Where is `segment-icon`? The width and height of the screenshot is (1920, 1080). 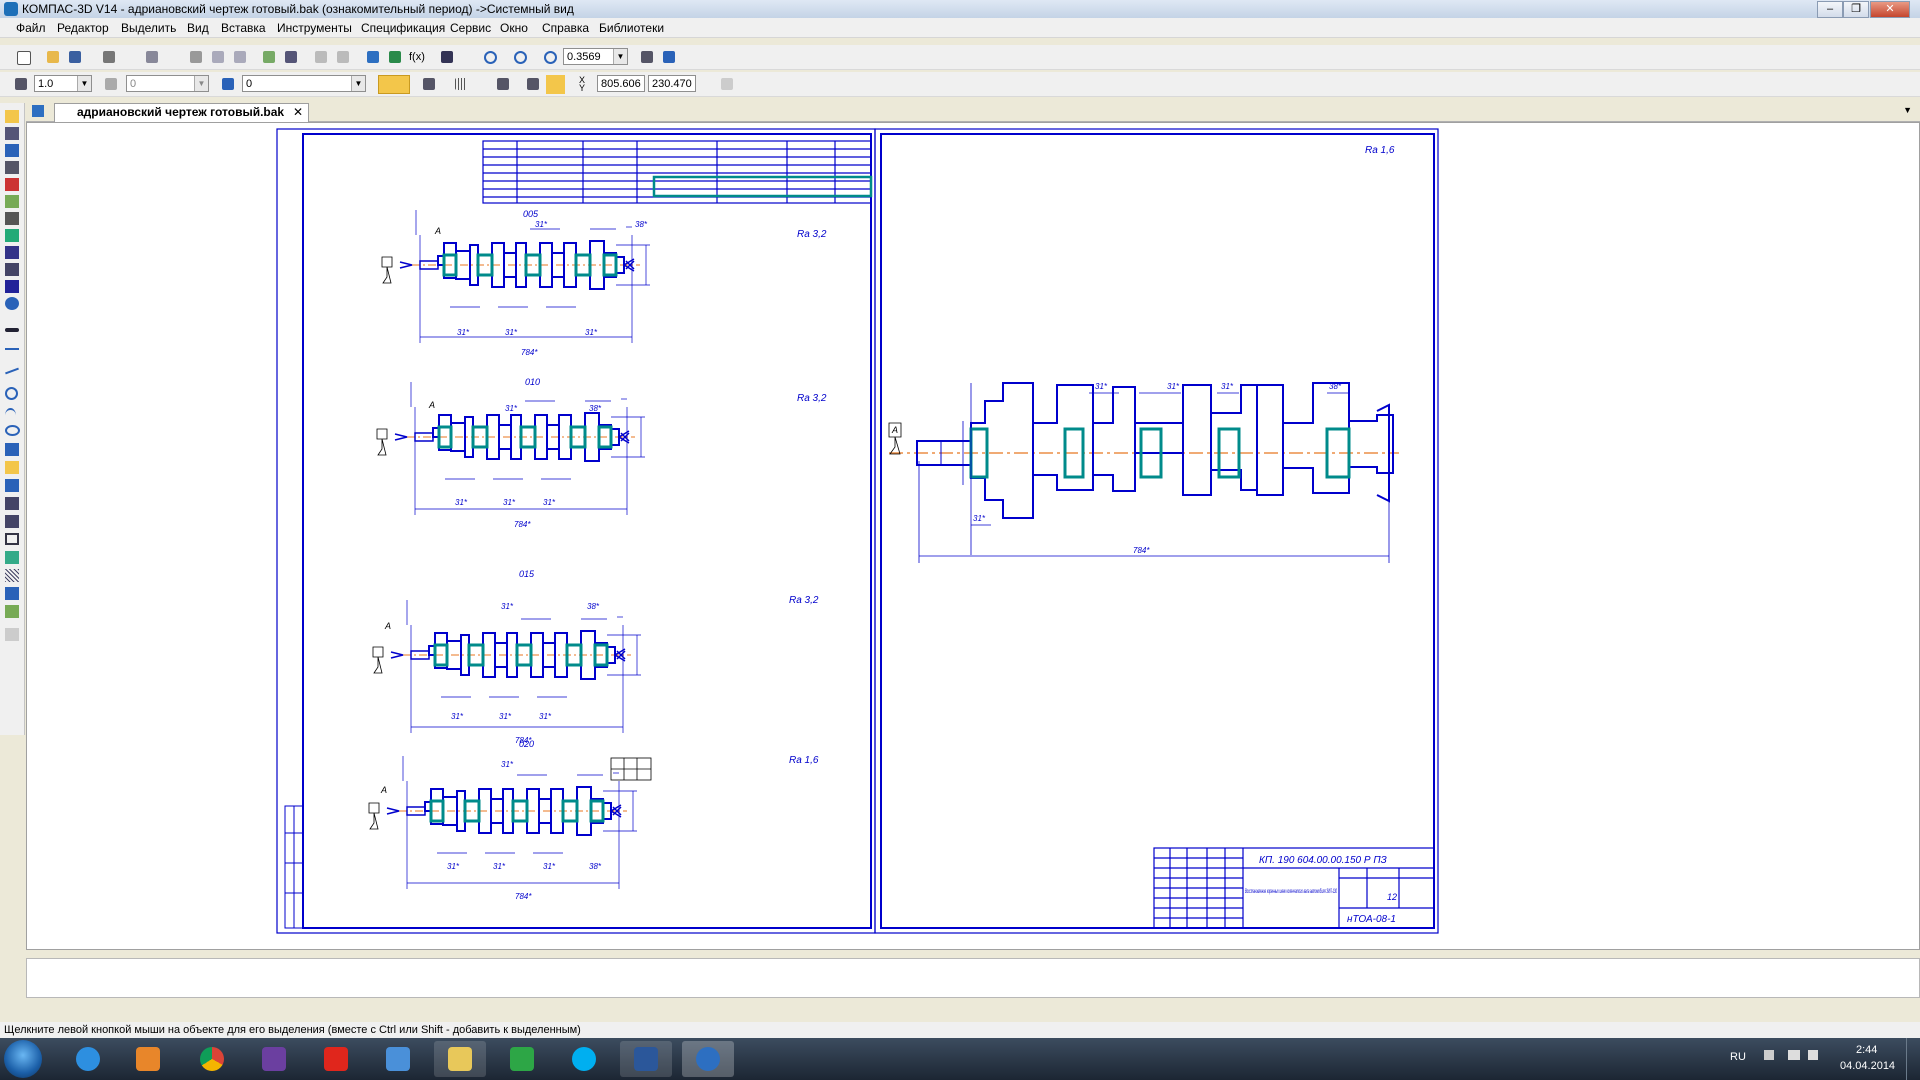 segment-icon is located at coordinates (12, 371).